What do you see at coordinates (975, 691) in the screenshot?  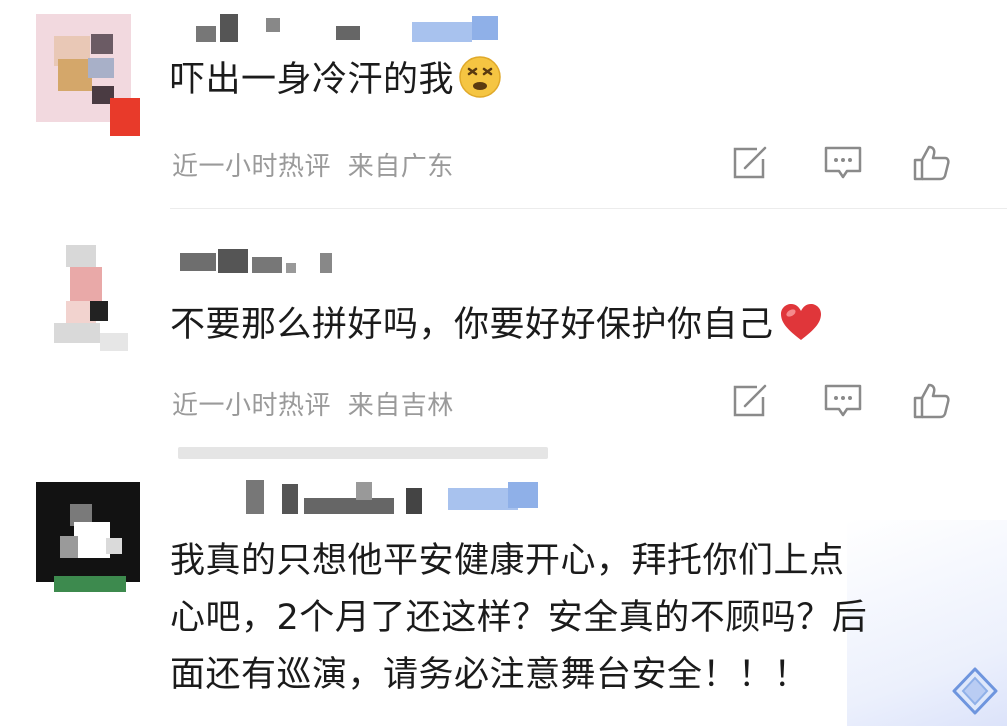 I see `diamond-badge-icon` at bounding box center [975, 691].